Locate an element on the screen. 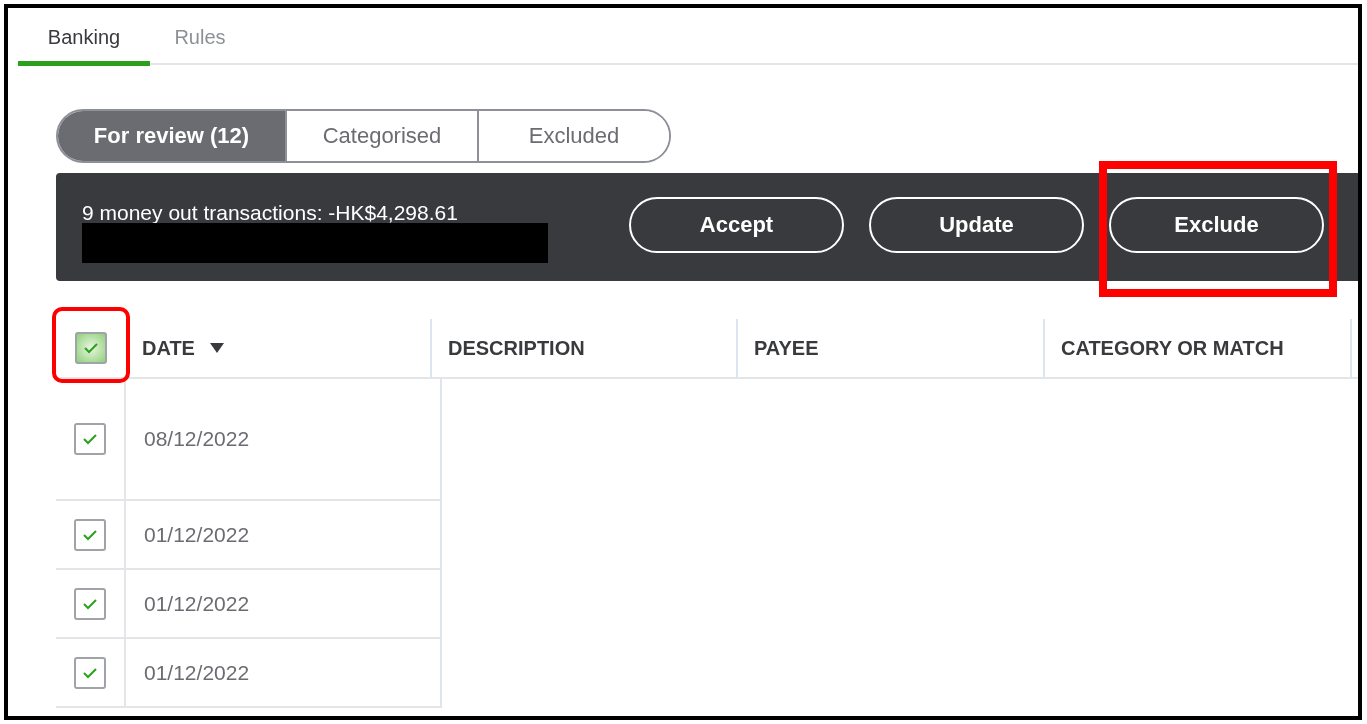  column-header: DESCRIPTION is located at coordinates (585, 348).